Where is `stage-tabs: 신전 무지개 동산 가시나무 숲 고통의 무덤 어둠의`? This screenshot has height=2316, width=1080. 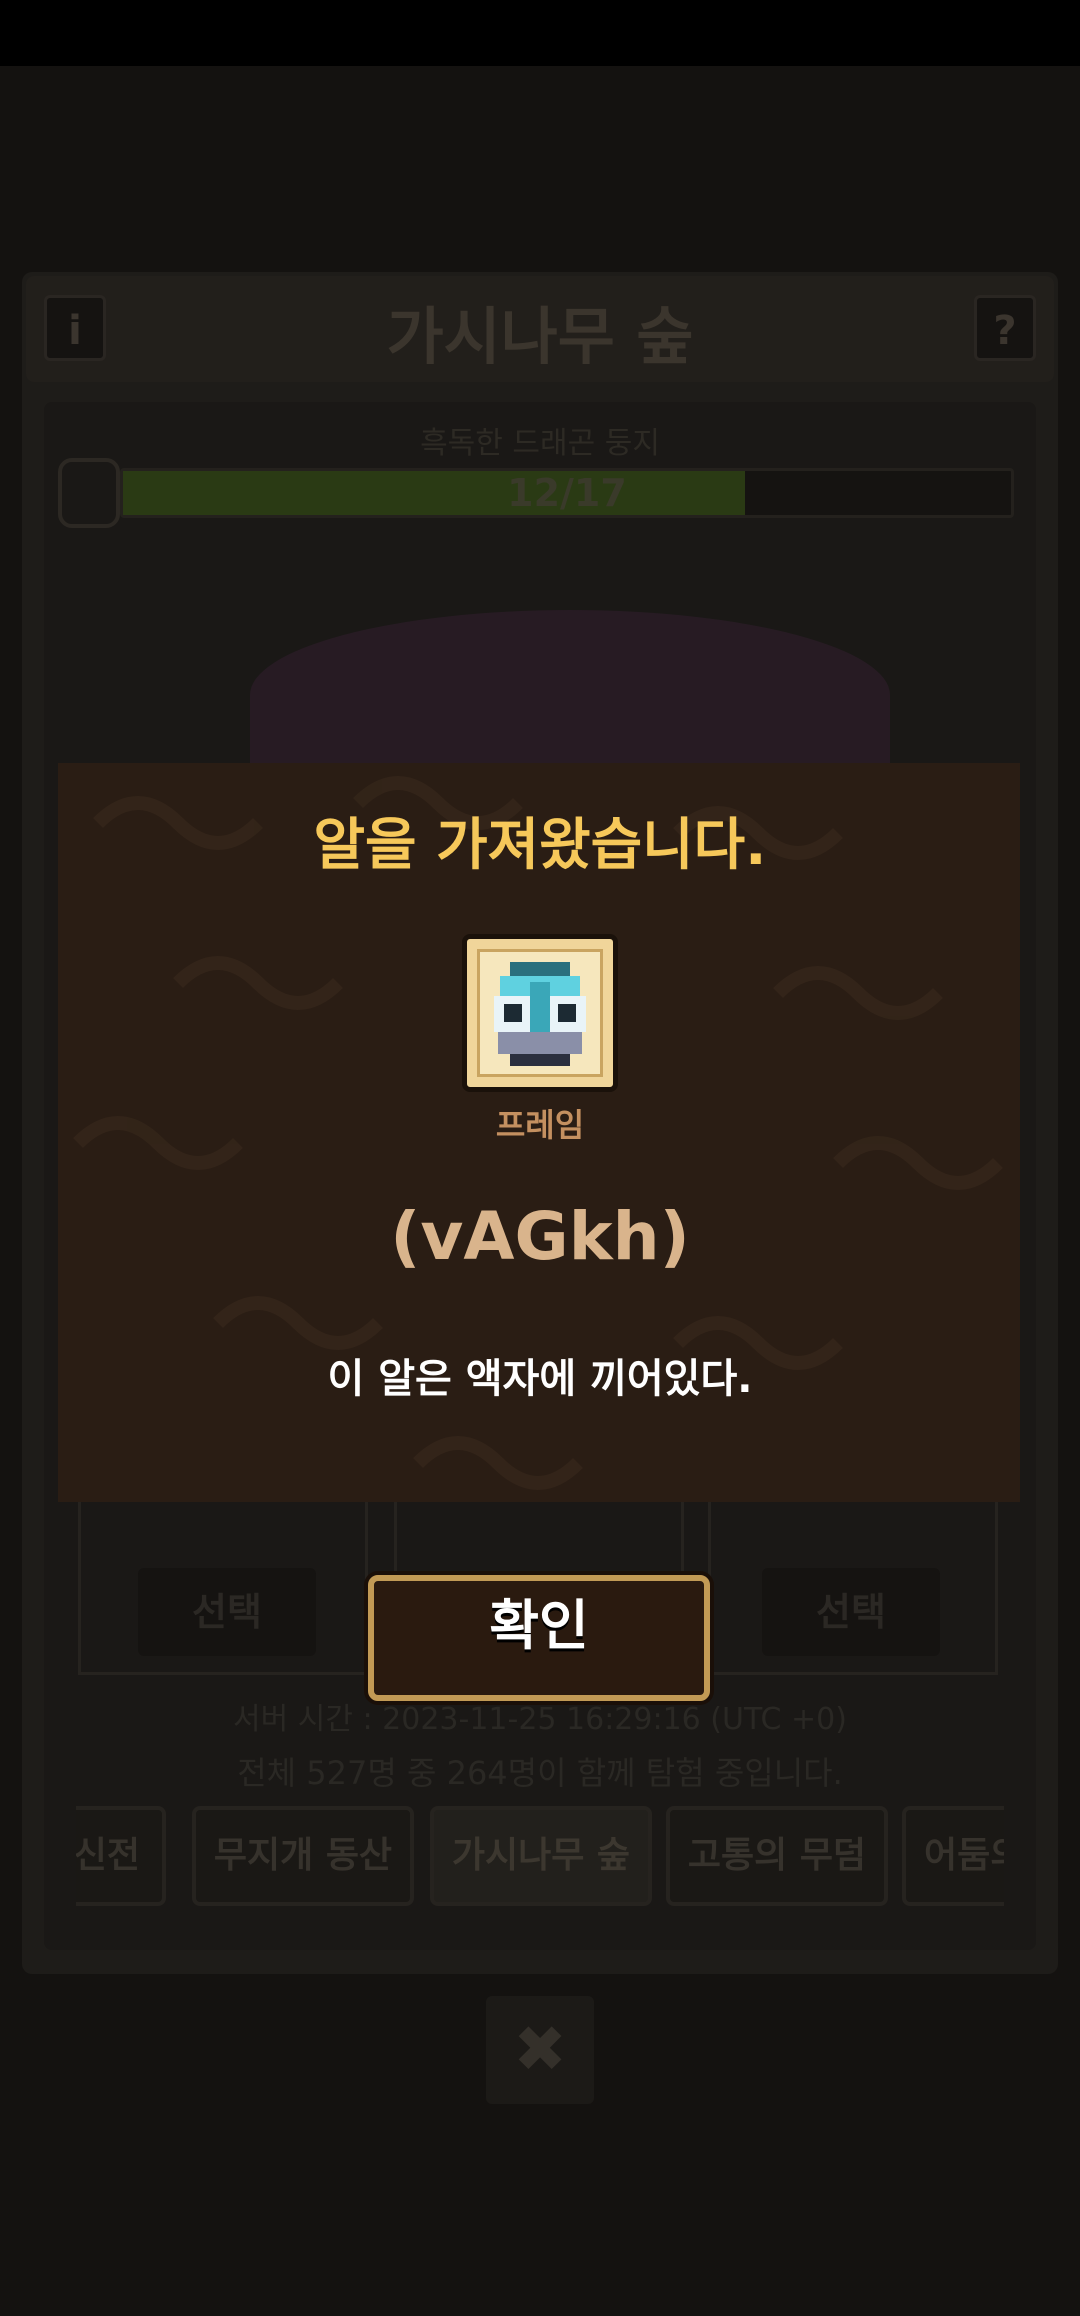 stage-tabs: 신전 무지개 동산 가시나무 숲 고통의 무덤 어둠의 is located at coordinates (540, 1858).